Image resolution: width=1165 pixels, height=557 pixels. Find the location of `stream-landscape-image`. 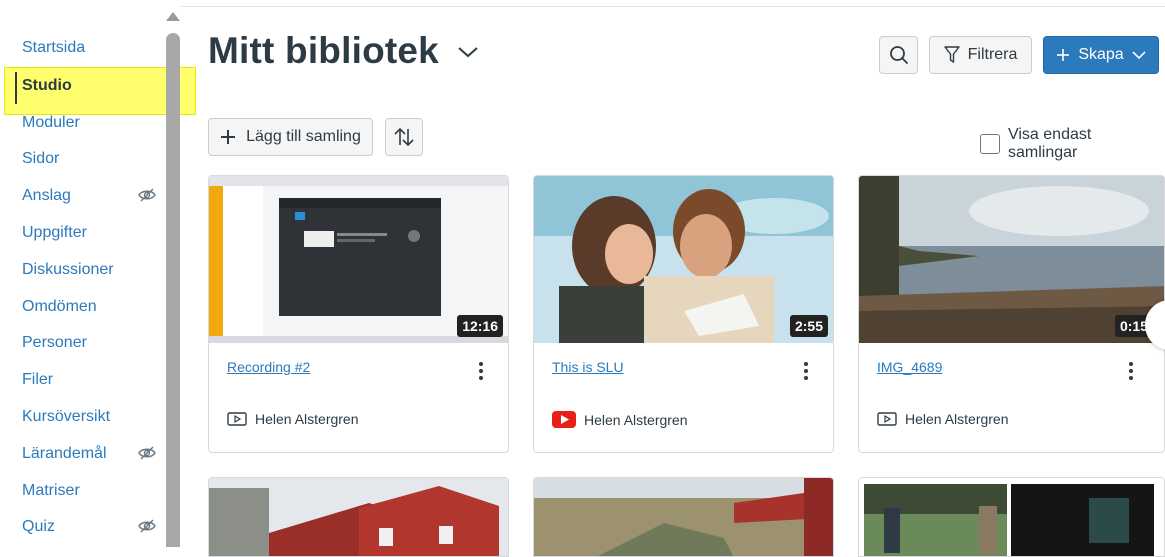

stream-landscape-image is located at coordinates (683, 517).